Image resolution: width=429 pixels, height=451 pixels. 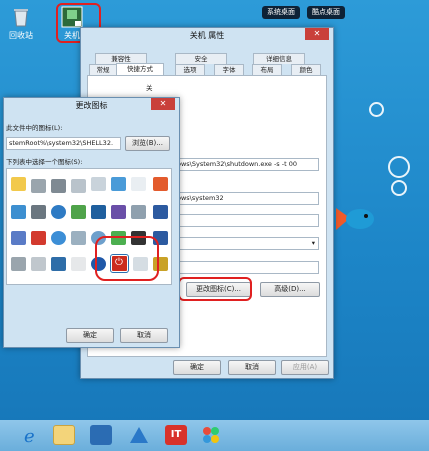 I want to click on puzzle-app-icon, so click(x=211, y=435).